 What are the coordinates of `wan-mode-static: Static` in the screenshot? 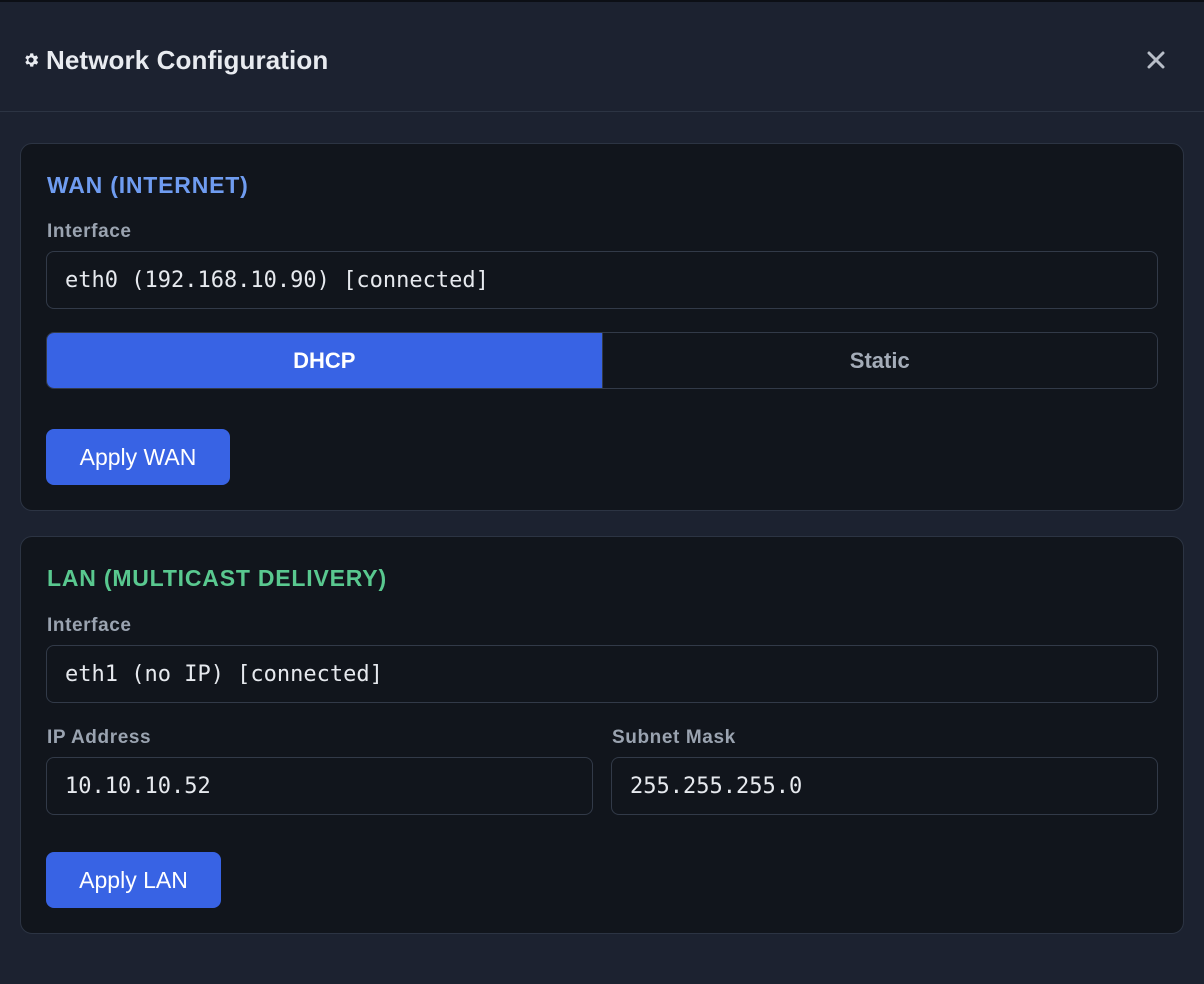 It's located at (879, 360).